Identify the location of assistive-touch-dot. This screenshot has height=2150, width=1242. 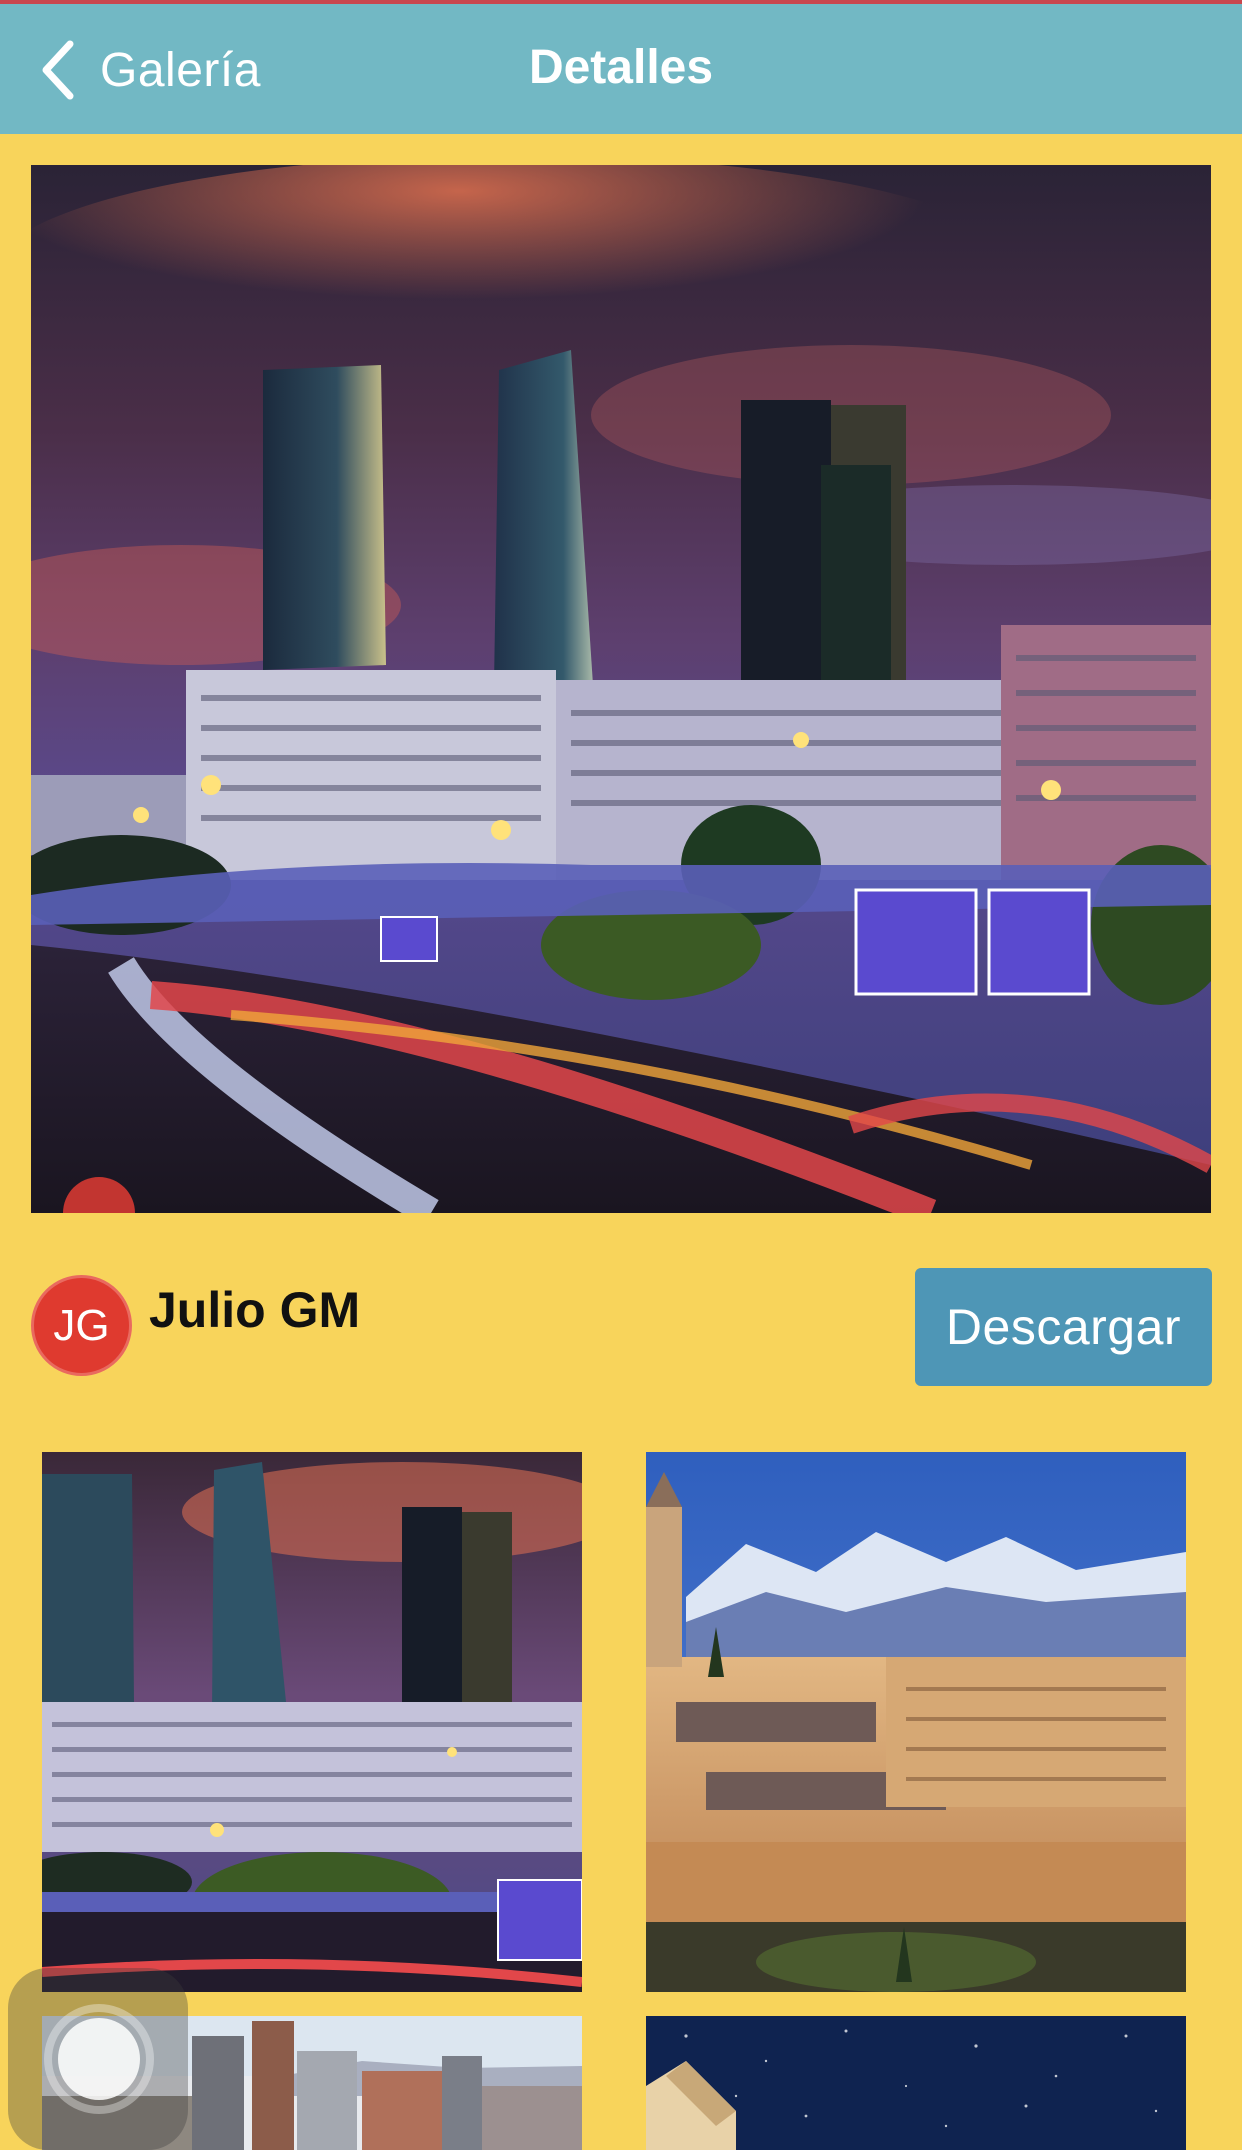
(99, 2059).